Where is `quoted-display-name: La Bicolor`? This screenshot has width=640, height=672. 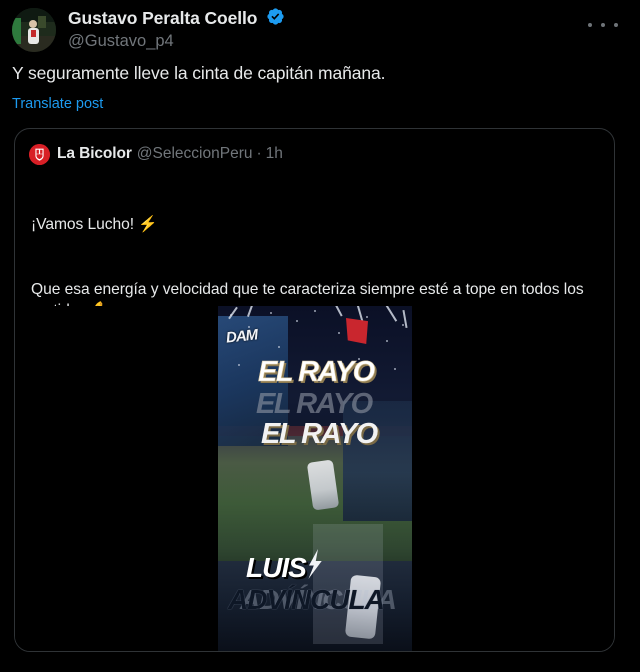 quoted-display-name: La Bicolor is located at coordinates (94, 153).